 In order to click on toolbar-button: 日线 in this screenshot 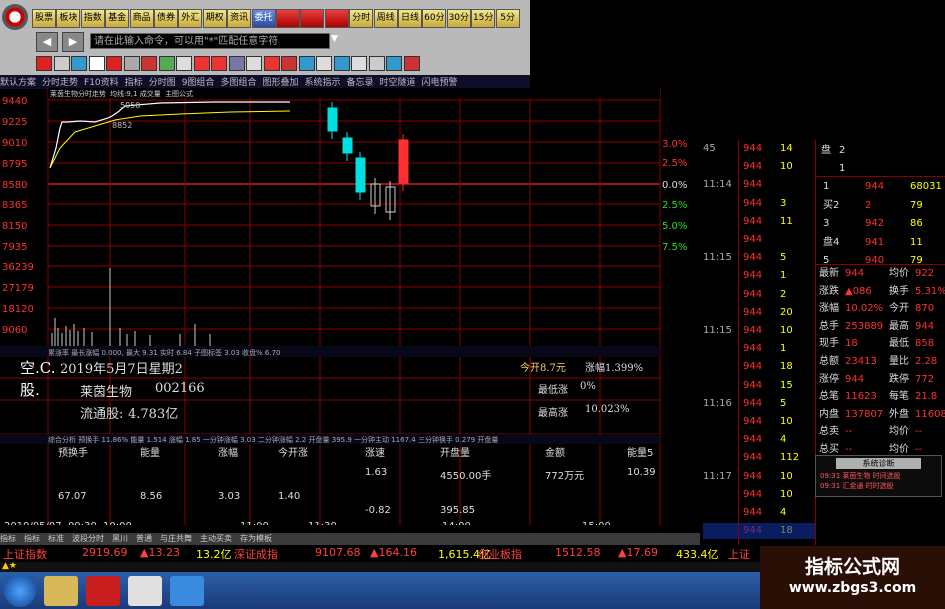, I will do `click(410, 18)`.